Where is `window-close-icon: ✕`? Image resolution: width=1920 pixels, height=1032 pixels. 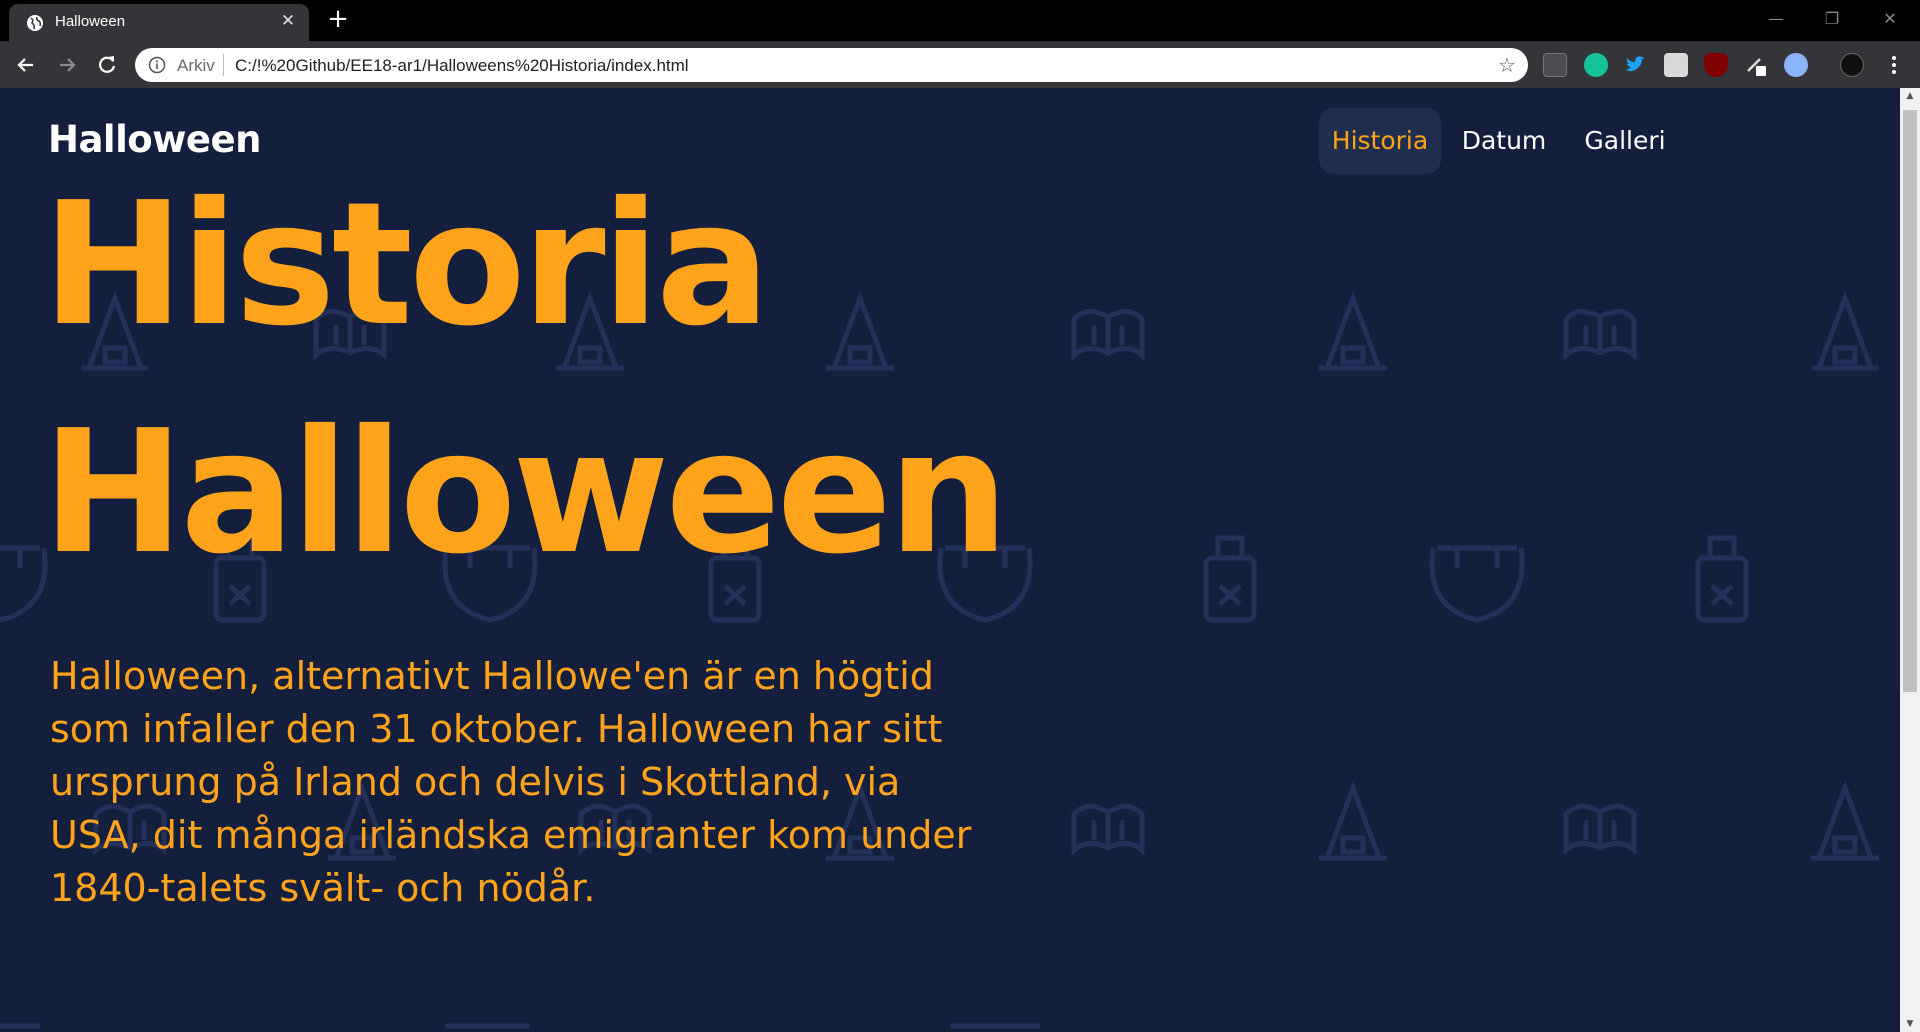 window-close-icon: ✕ is located at coordinates (1890, 19).